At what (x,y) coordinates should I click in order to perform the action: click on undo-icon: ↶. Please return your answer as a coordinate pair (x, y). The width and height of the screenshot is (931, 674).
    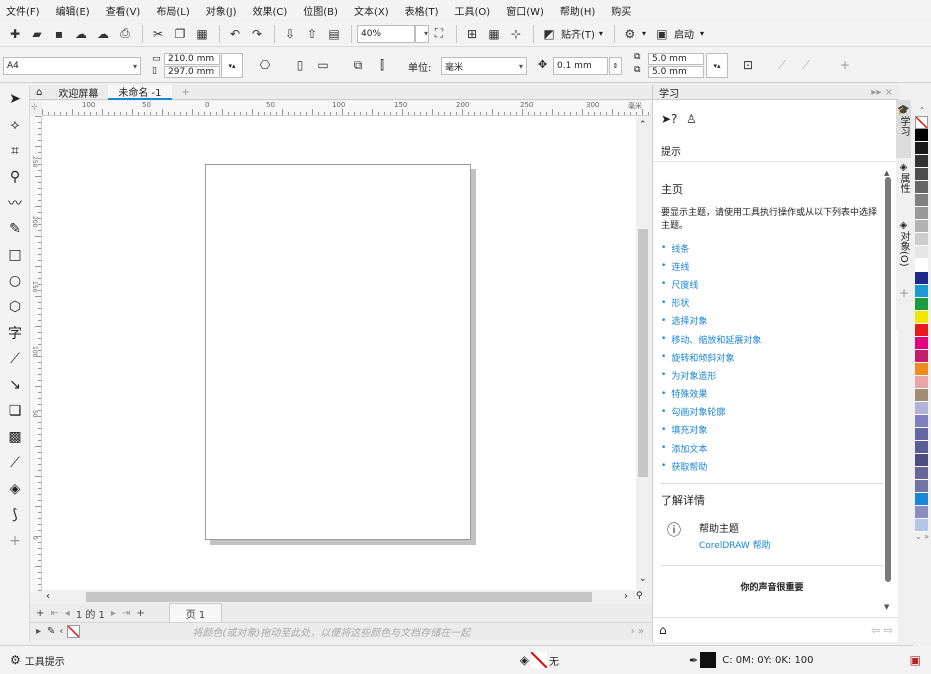
    Looking at the image, I should click on (235, 34).